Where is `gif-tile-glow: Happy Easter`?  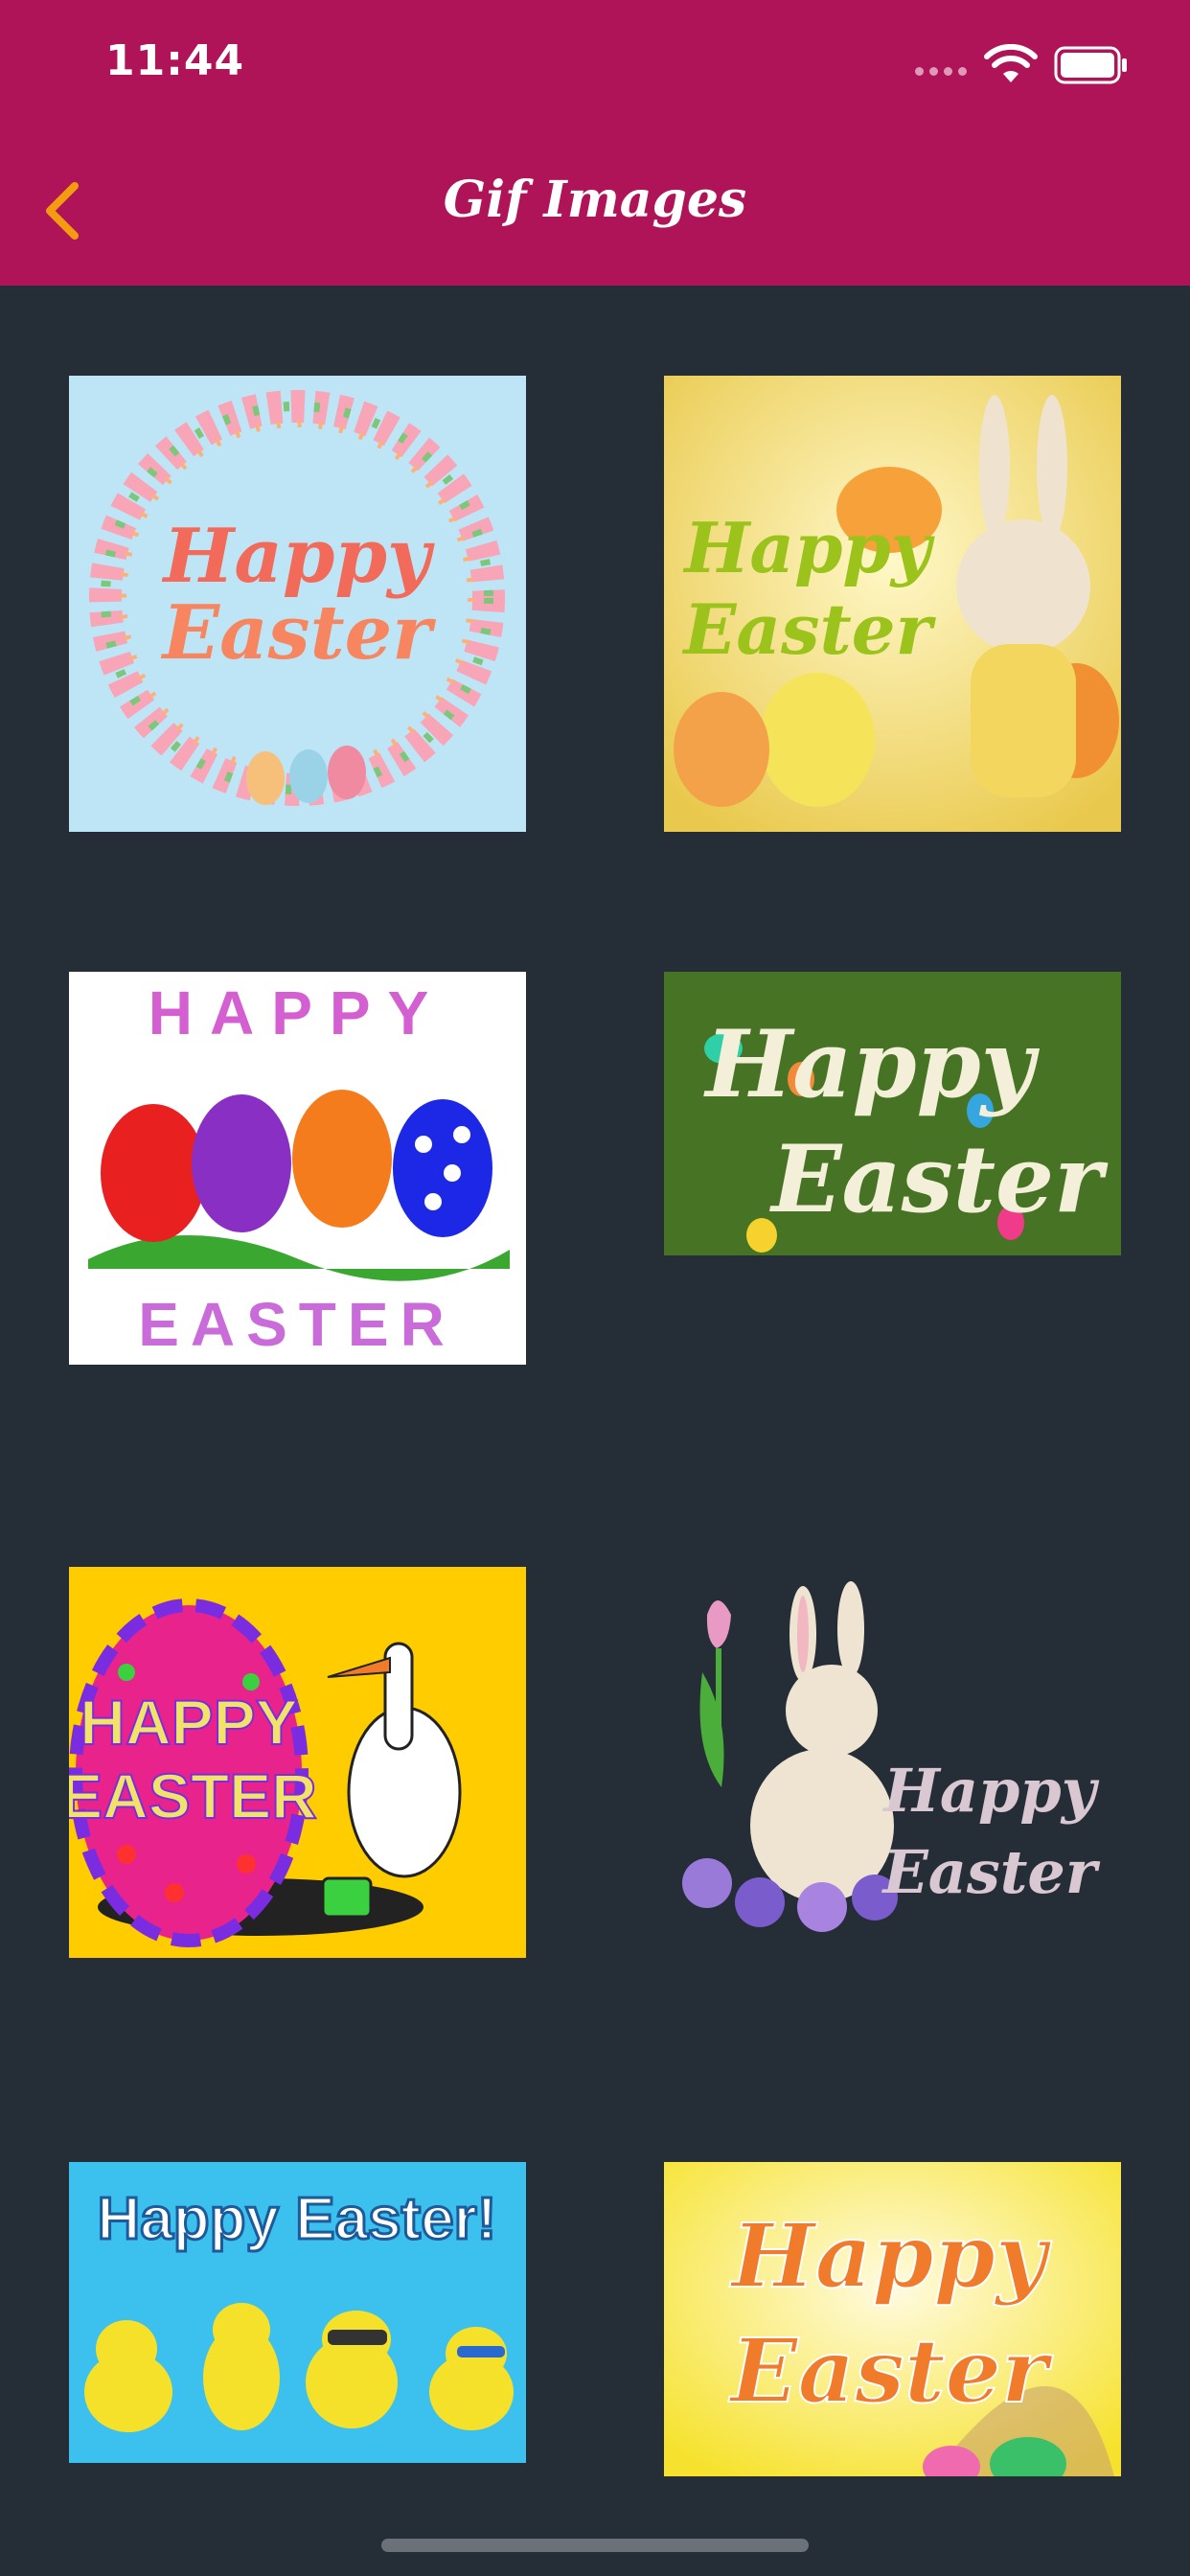 gif-tile-glow: Happy Easter is located at coordinates (893, 2319).